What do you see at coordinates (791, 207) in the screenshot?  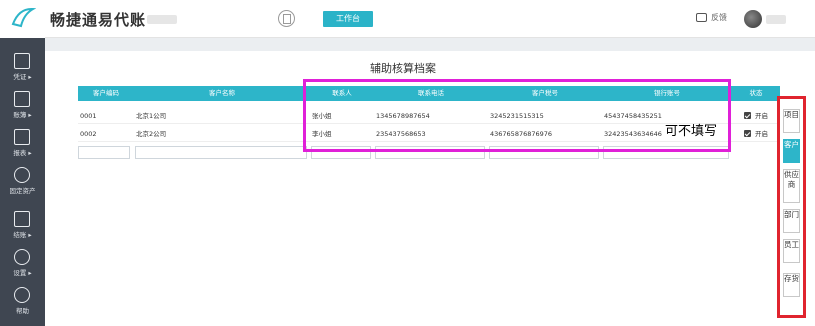 I see `category-tabs-panel: 项目 客户 供应商 部门 员工 存货` at bounding box center [791, 207].